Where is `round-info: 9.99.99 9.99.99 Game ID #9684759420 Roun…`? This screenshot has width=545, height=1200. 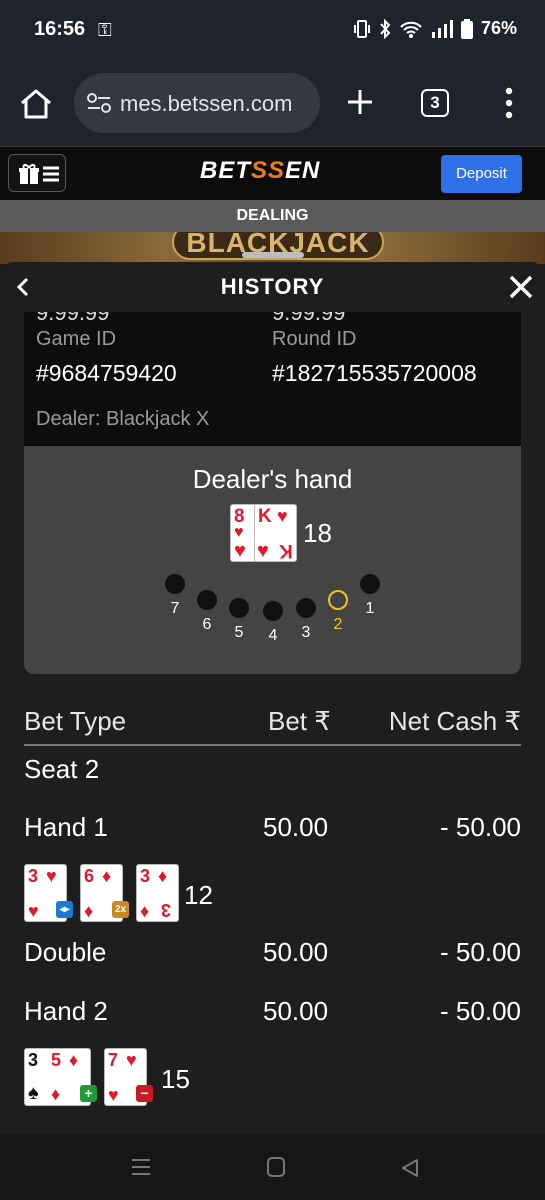
round-info: 9.99.99 9.99.99 Game ID #9684759420 Roun… is located at coordinates (272, 379).